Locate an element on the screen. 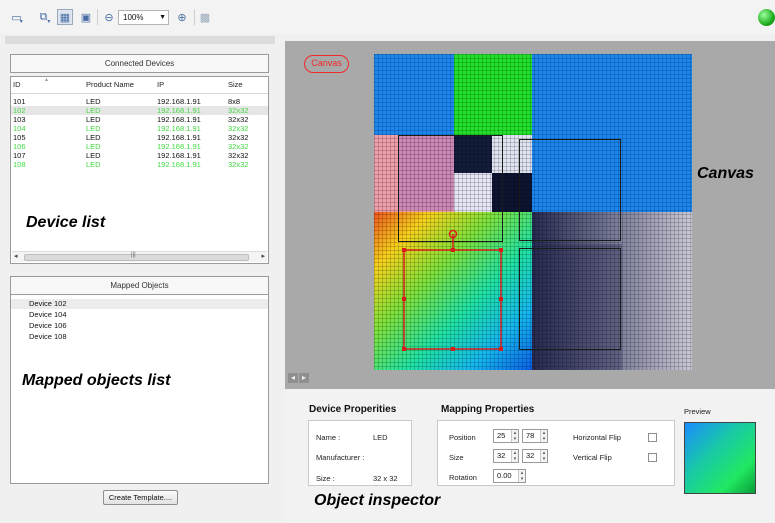  chevron-down-icon: ▼ is located at coordinates (162, 17).